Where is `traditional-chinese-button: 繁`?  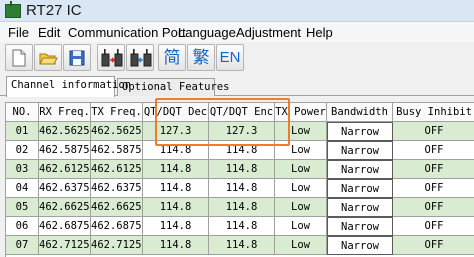
traditional-chinese-button: 繁 is located at coordinates (201, 57).